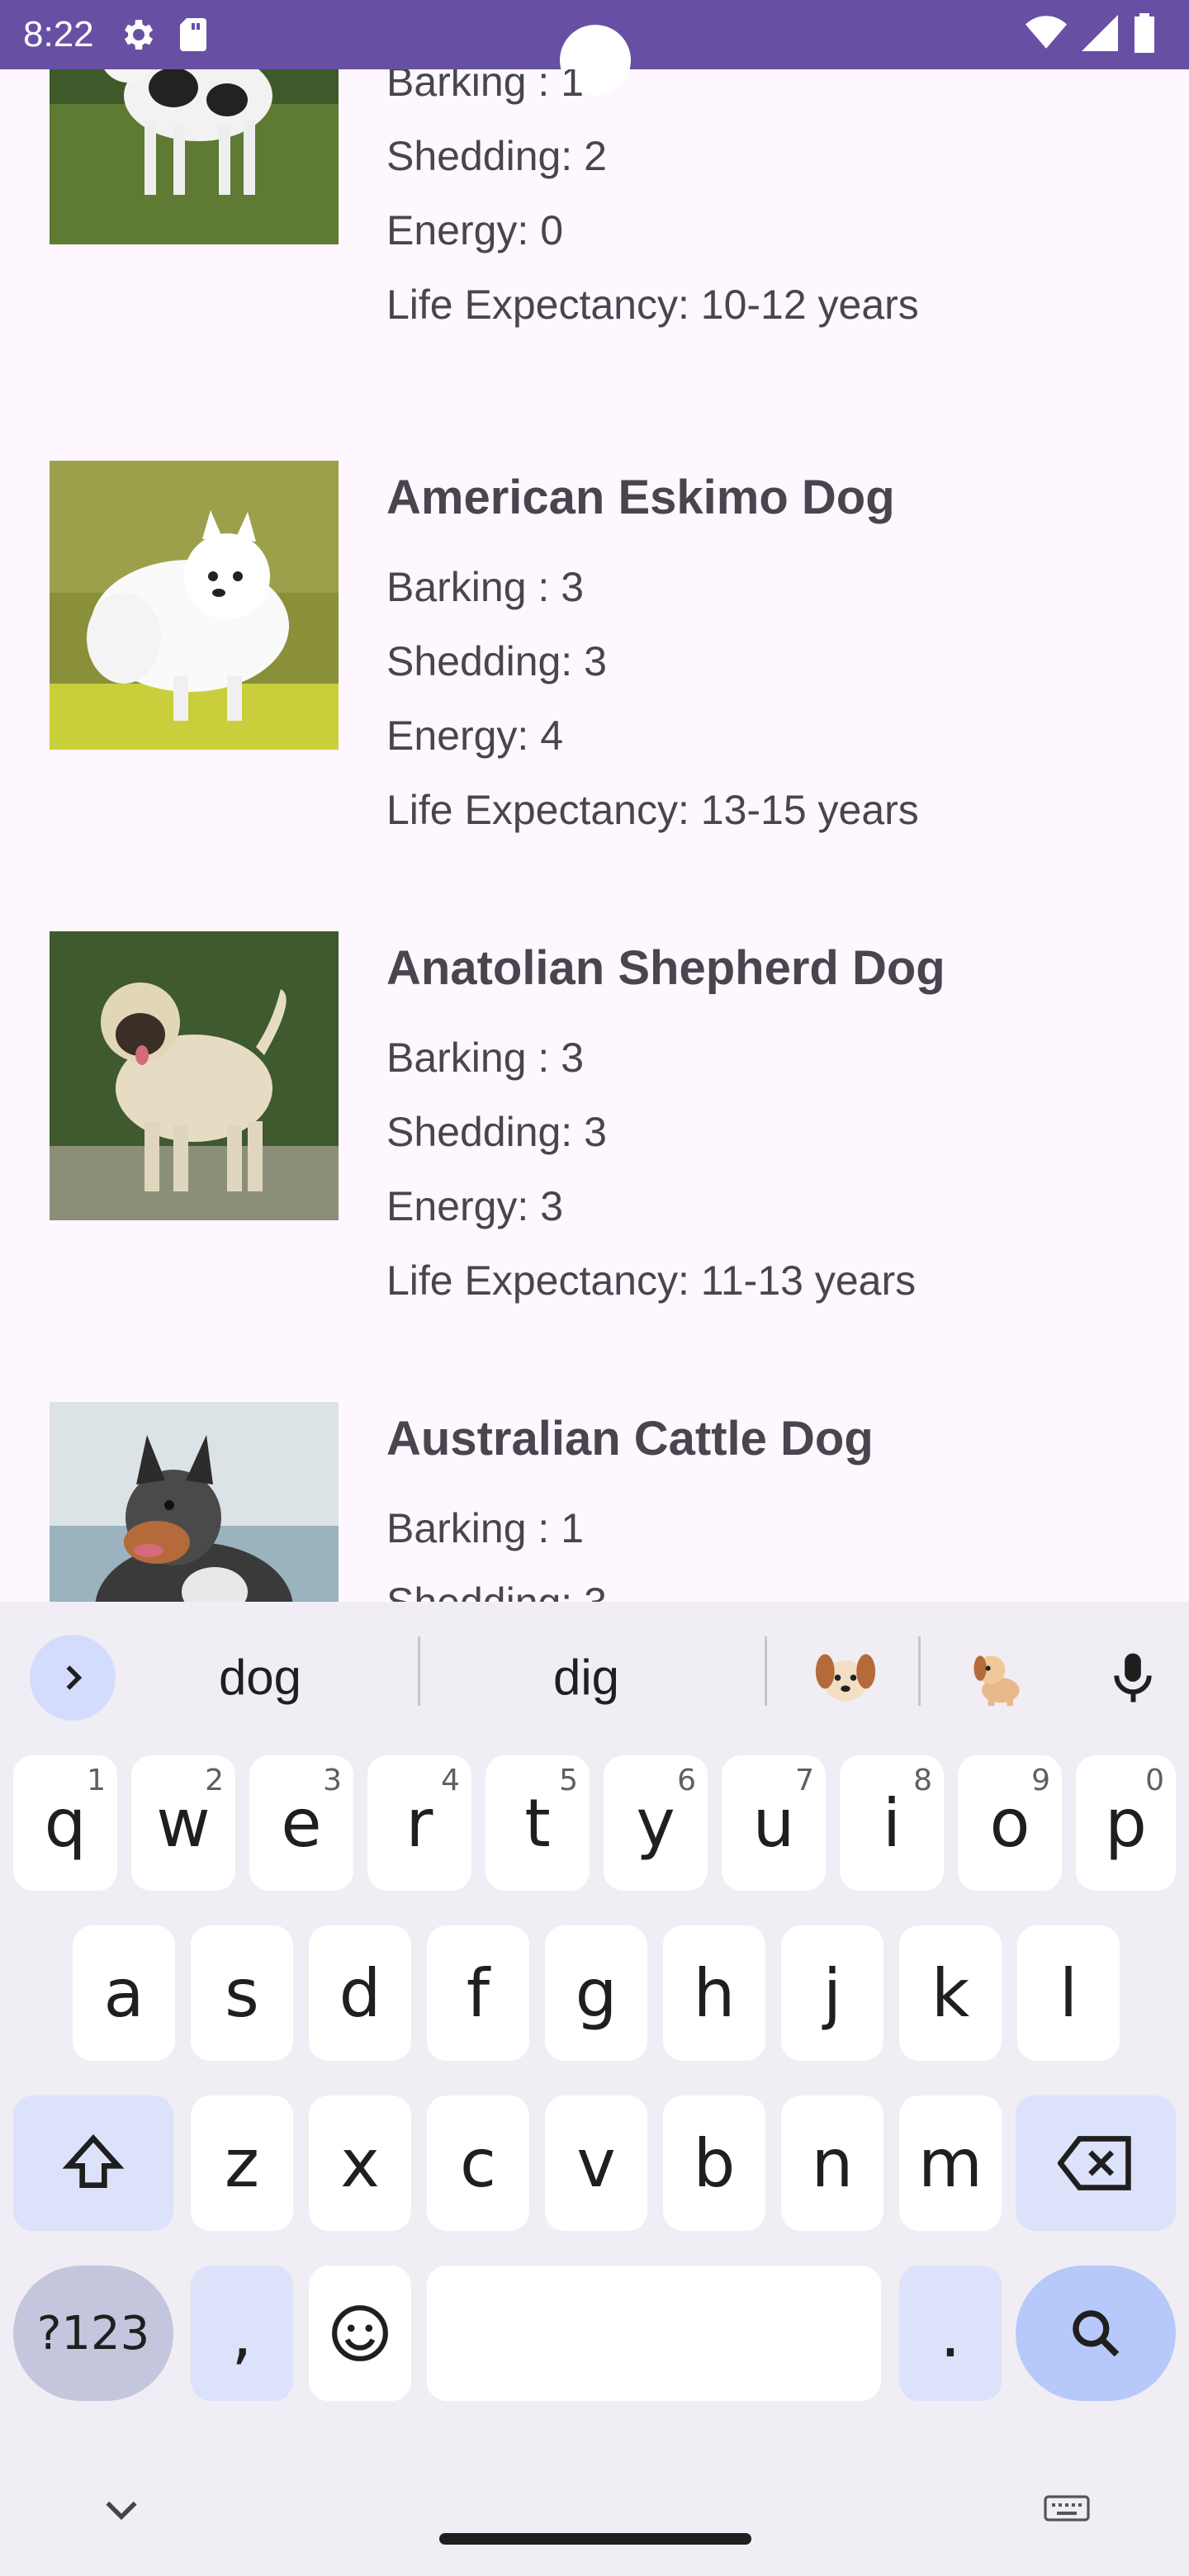  What do you see at coordinates (73, 1678) in the screenshot?
I see `keyboard-expand-button` at bounding box center [73, 1678].